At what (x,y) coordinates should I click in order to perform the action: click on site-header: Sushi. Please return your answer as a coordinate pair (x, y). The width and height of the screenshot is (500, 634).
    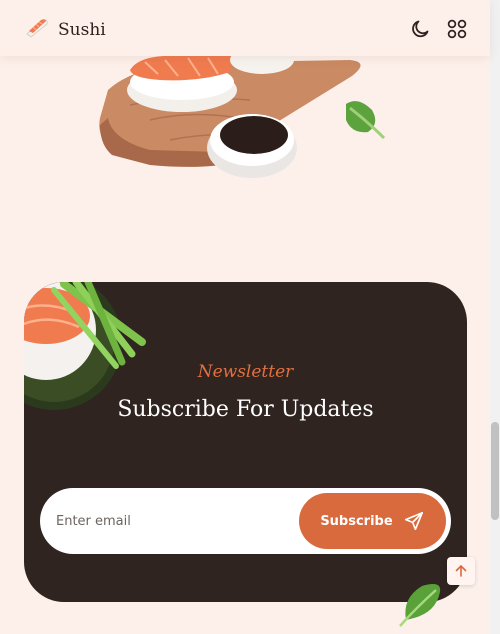
    Looking at the image, I should click on (245, 28).